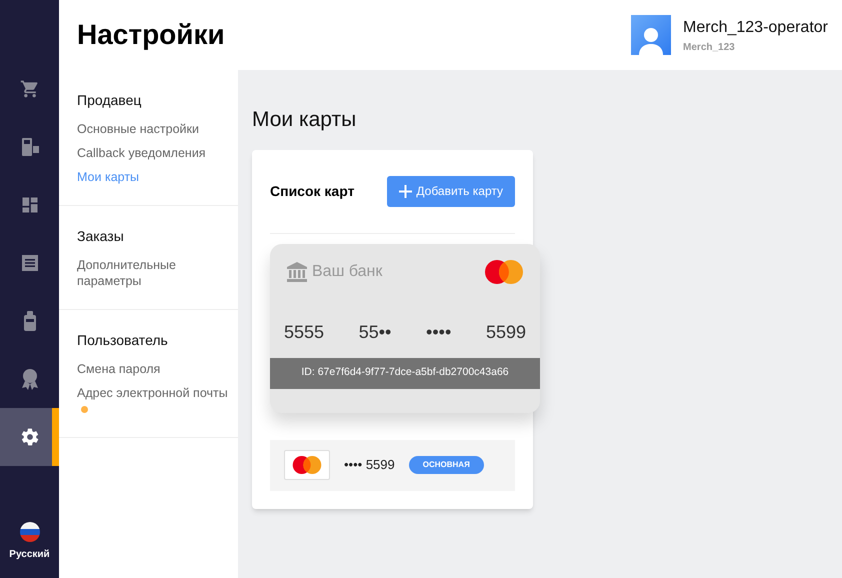 This screenshot has width=842, height=578. Describe the element at coordinates (347, 272) in the screenshot. I see `bank-name: Ваш банк` at that location.